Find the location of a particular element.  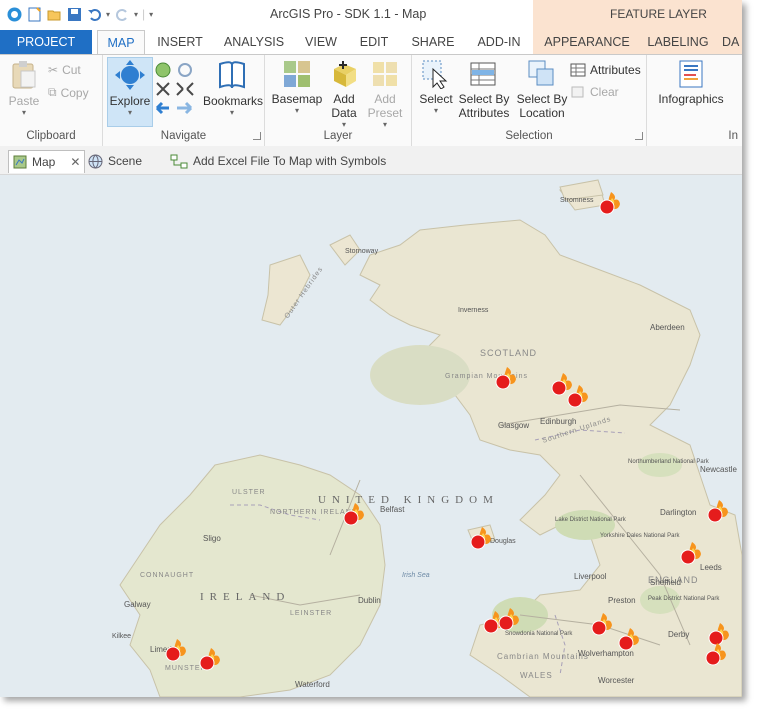

clear-icon is located at coordinates (577, 92).